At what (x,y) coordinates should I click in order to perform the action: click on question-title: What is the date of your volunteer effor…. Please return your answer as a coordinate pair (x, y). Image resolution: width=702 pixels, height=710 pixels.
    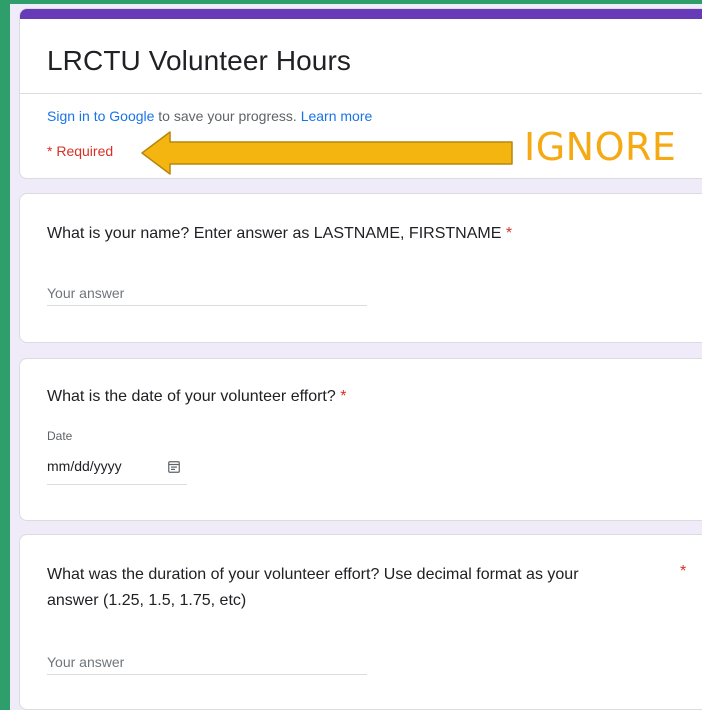
    Looking at the image, I should click on (196, 397).